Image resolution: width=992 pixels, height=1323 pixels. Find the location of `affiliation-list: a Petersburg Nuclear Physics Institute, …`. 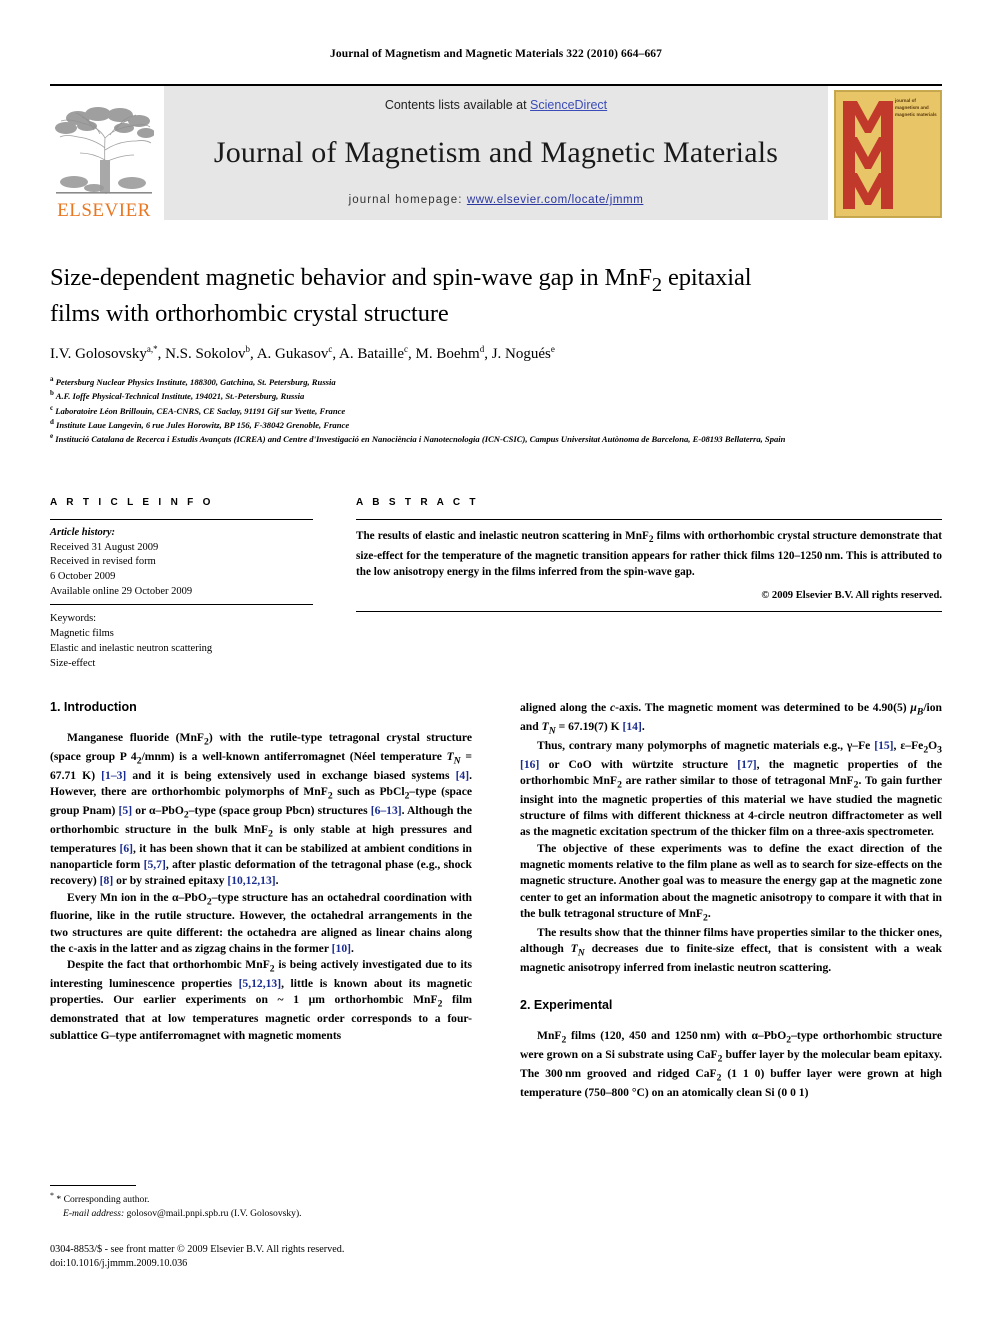

affiliation-list: a Petersburg Nuclear Physics Institute, … is located at coordinates (496, 410).